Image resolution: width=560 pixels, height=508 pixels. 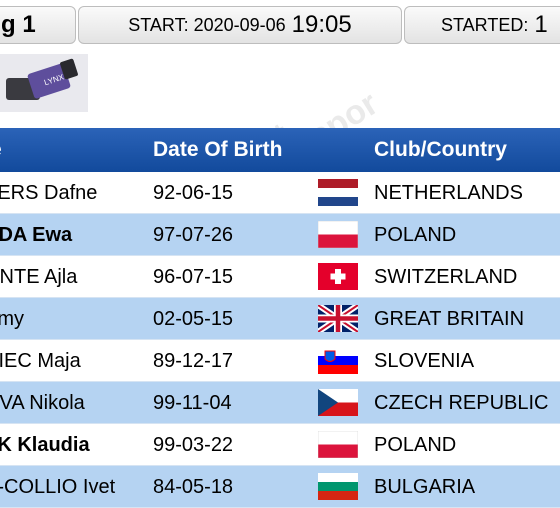 What do you see at coordinates (39, 277) in the screenshot?
I see `athlete-name: ONTE Ajla` at bounding box center [39, 277].